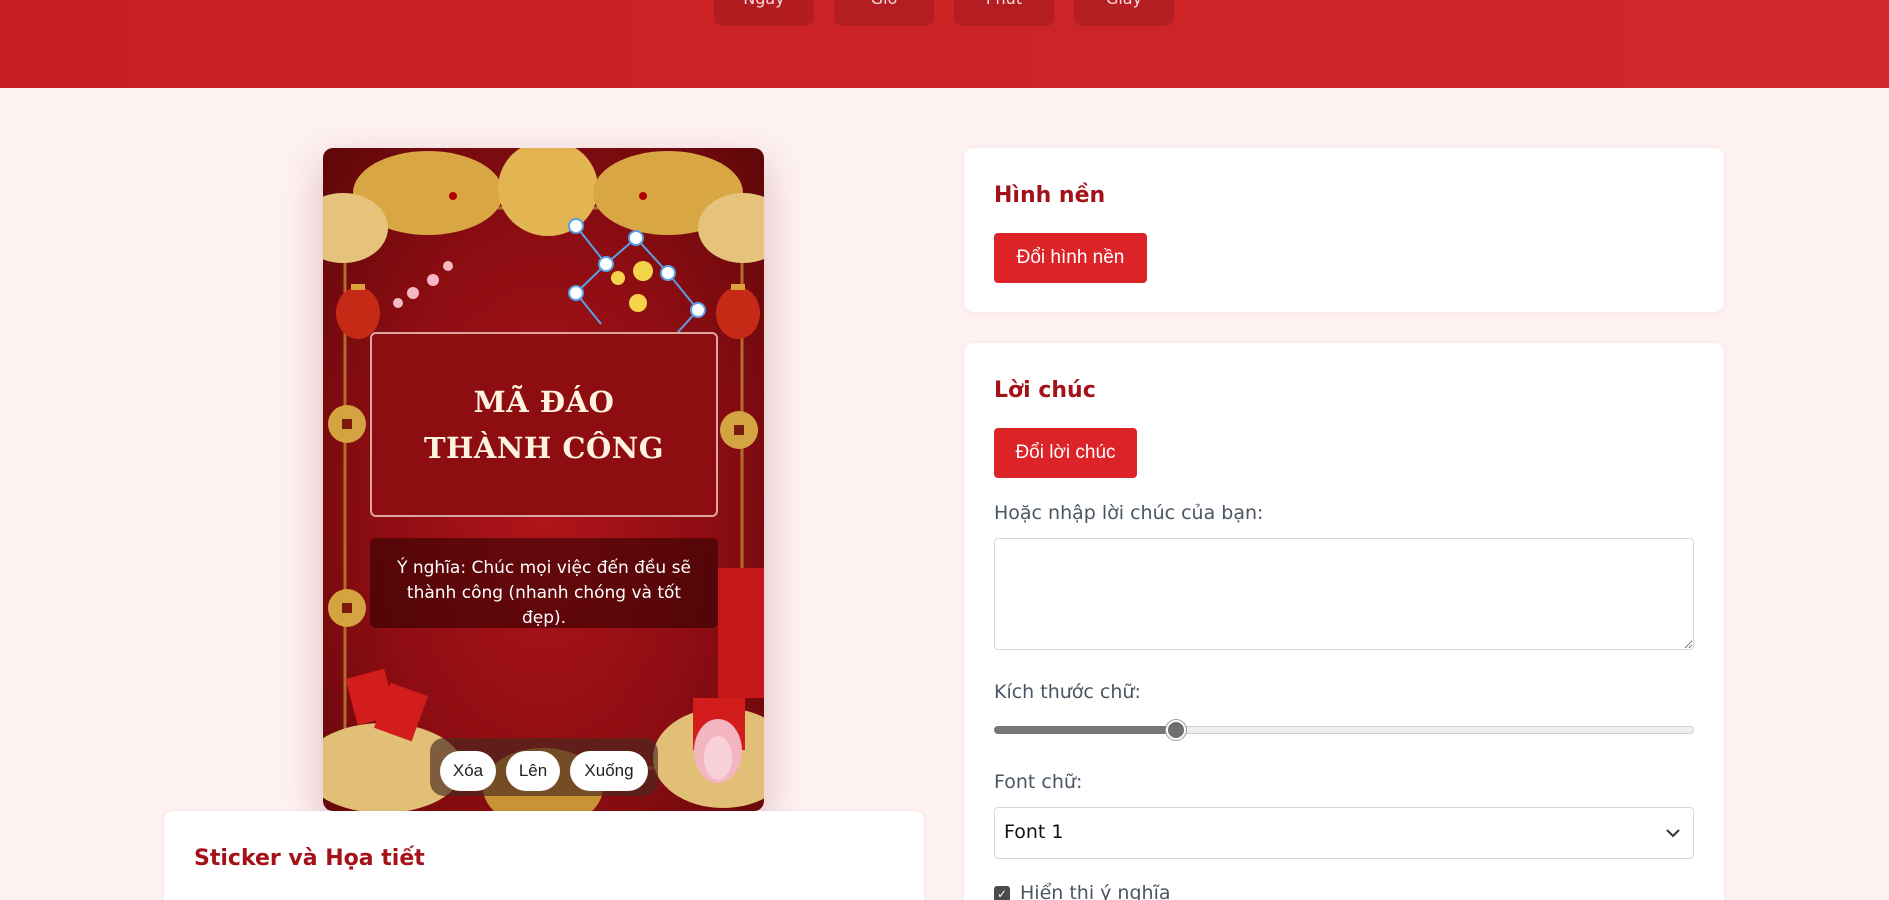  Describe the element at coordinates (468, 771) in the screenshot. I see `delete-sticker-button: Xóa` at that location.